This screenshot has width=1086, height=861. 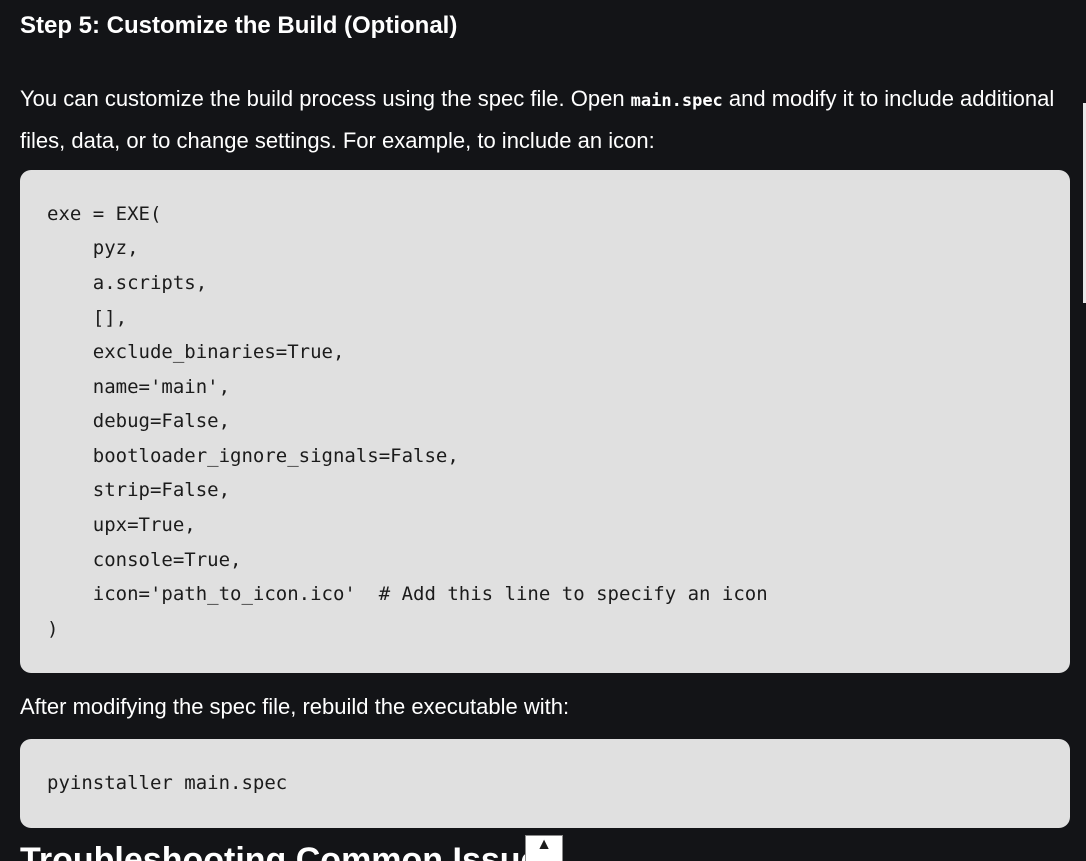 I want to click on scroll-to-top-button: ▲, so click(x=544, y=848).